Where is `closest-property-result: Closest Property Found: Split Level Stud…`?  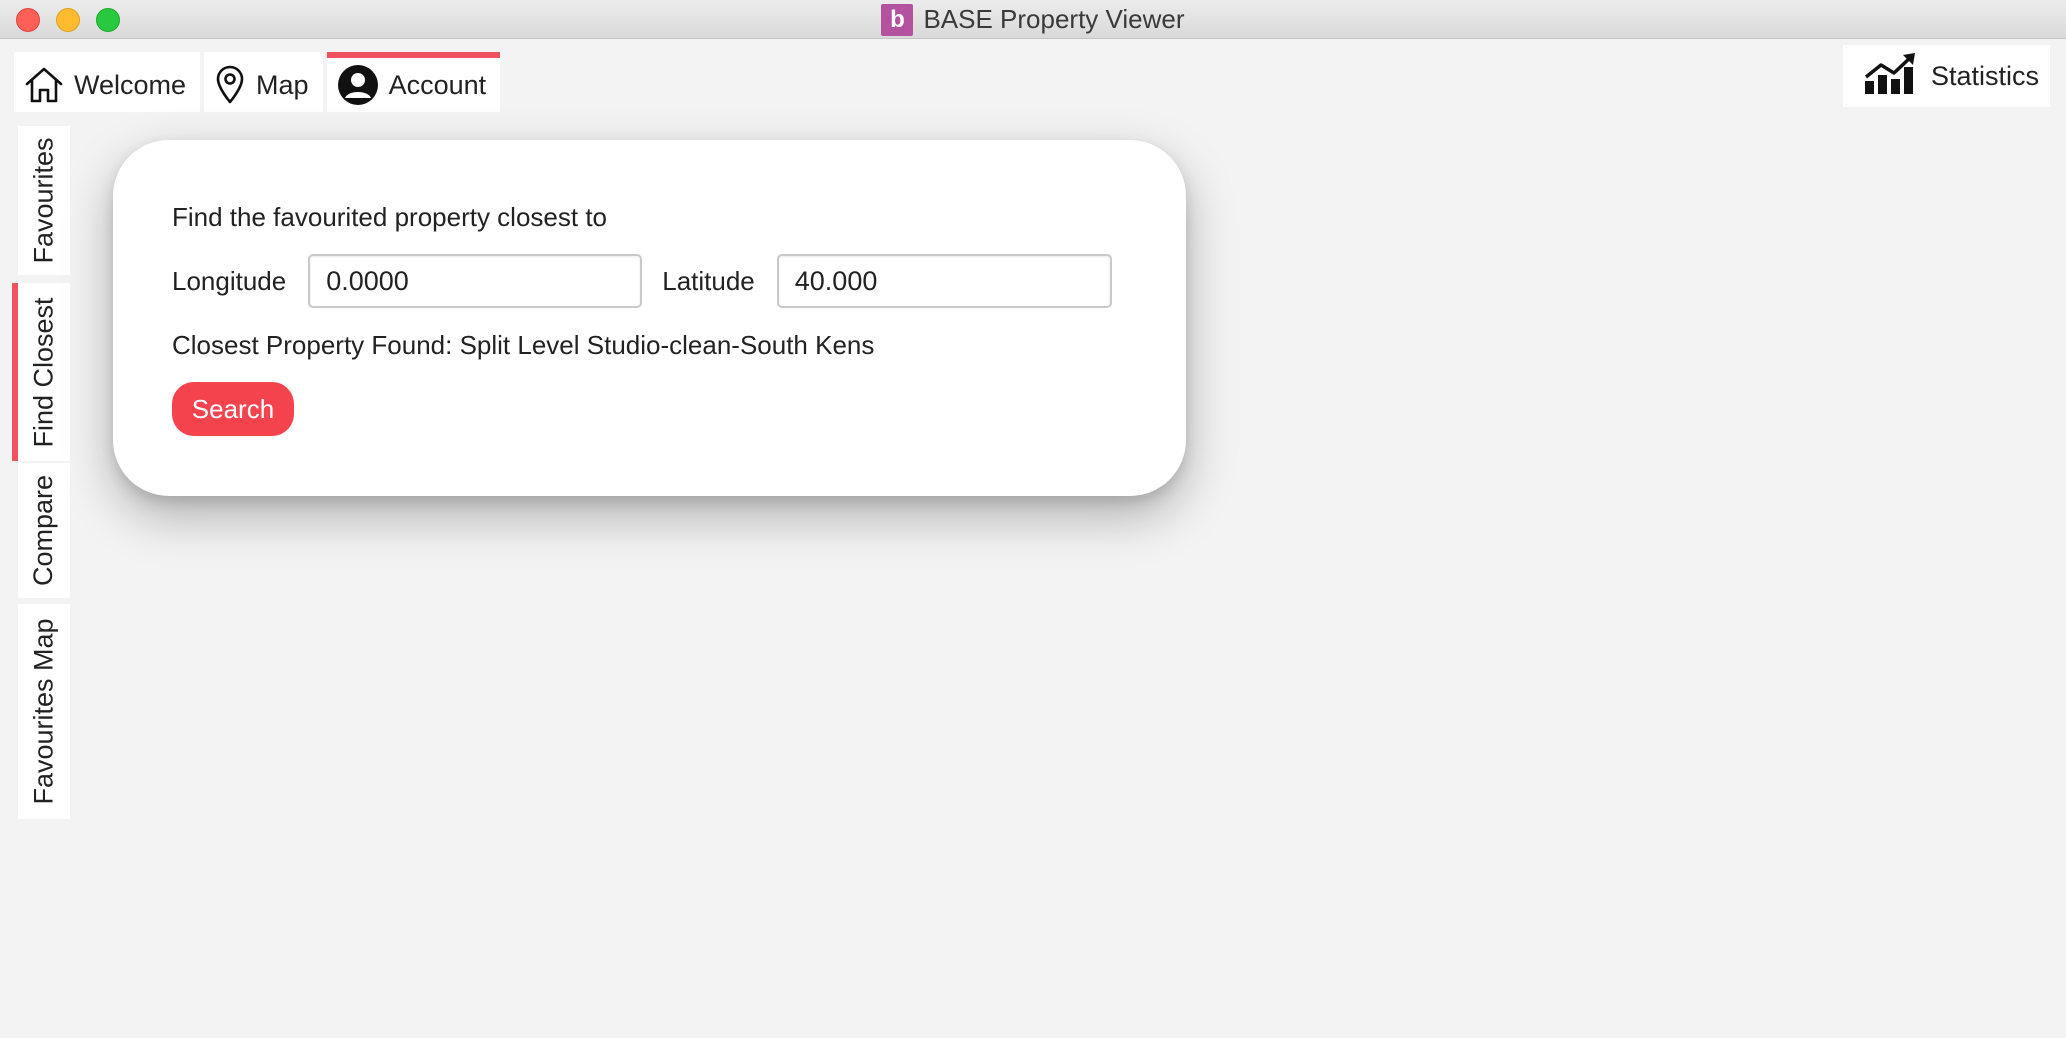 closest-property-result: Closest Property Found: Split Level Stud… is located at coordinates (523, 345).